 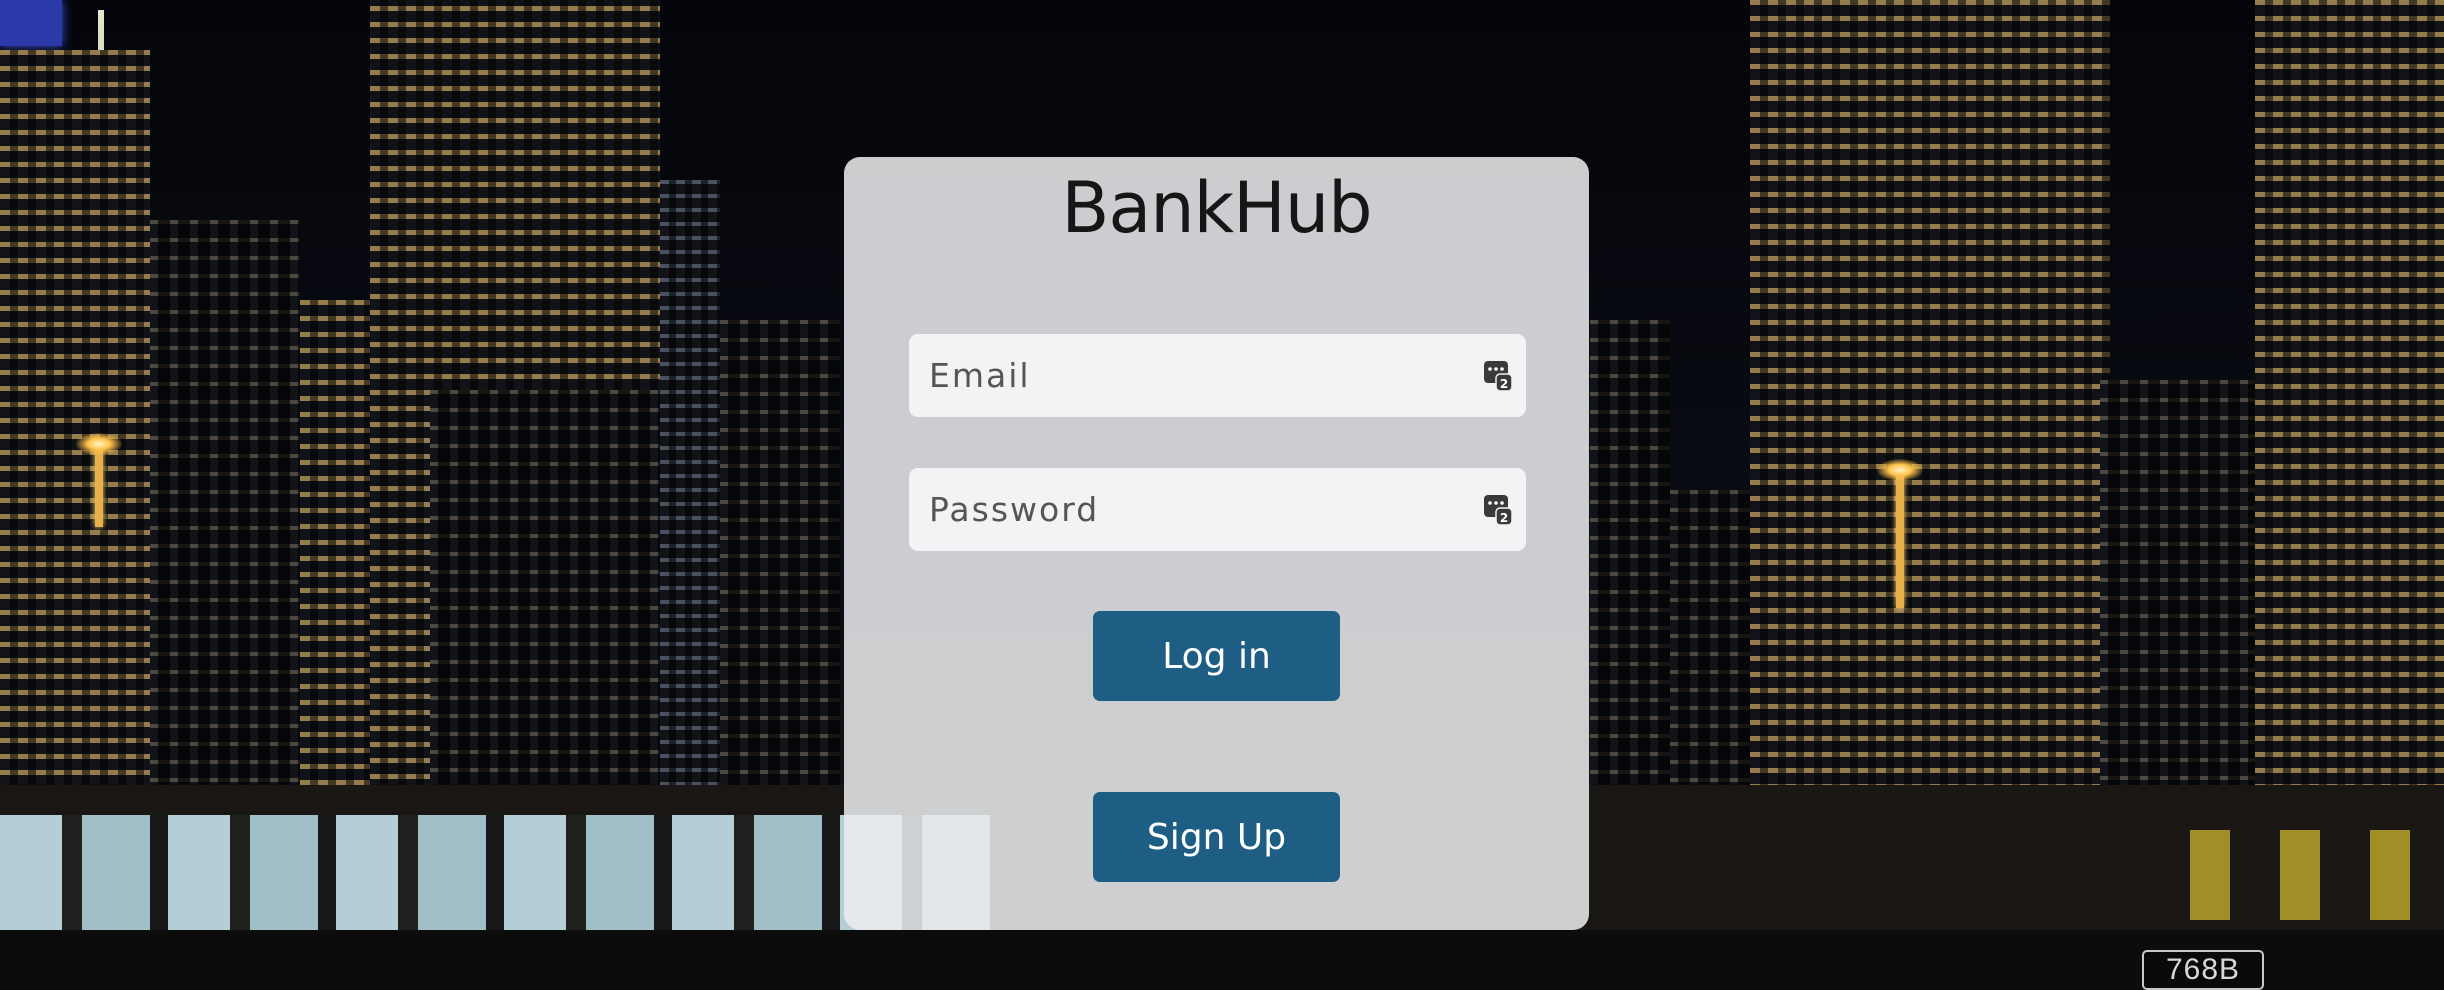 I want to click on password-input, so click(x=1217, y=509).